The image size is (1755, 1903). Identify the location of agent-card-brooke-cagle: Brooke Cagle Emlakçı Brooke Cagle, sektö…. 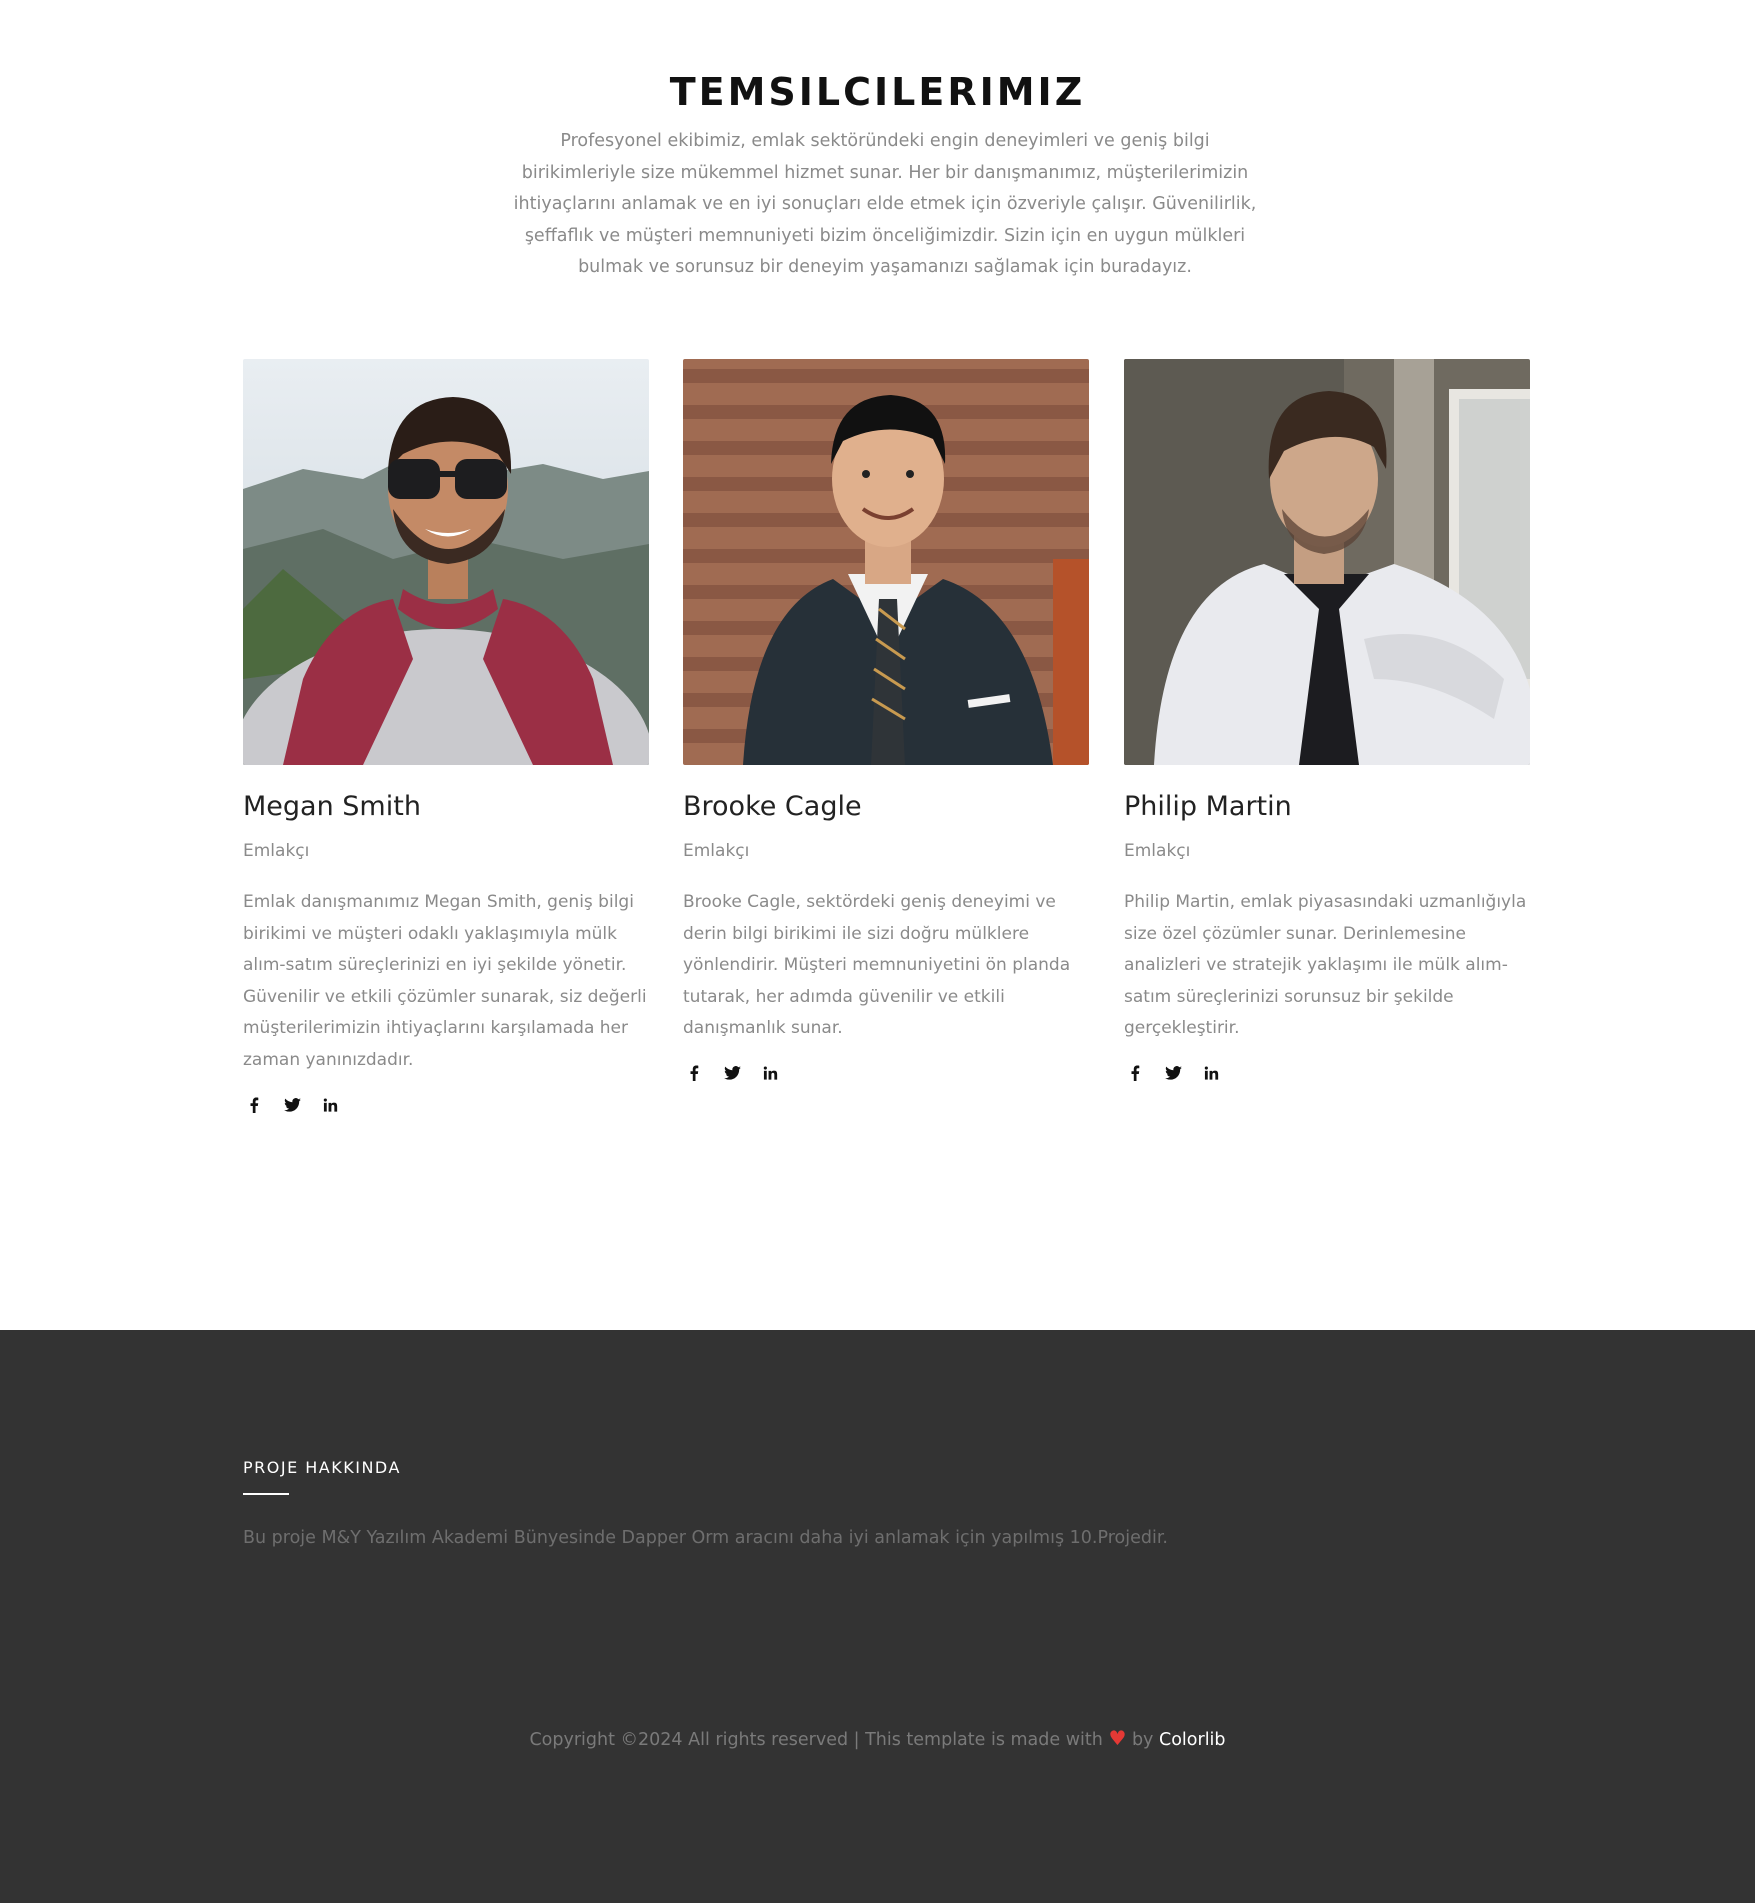
(893, 720).